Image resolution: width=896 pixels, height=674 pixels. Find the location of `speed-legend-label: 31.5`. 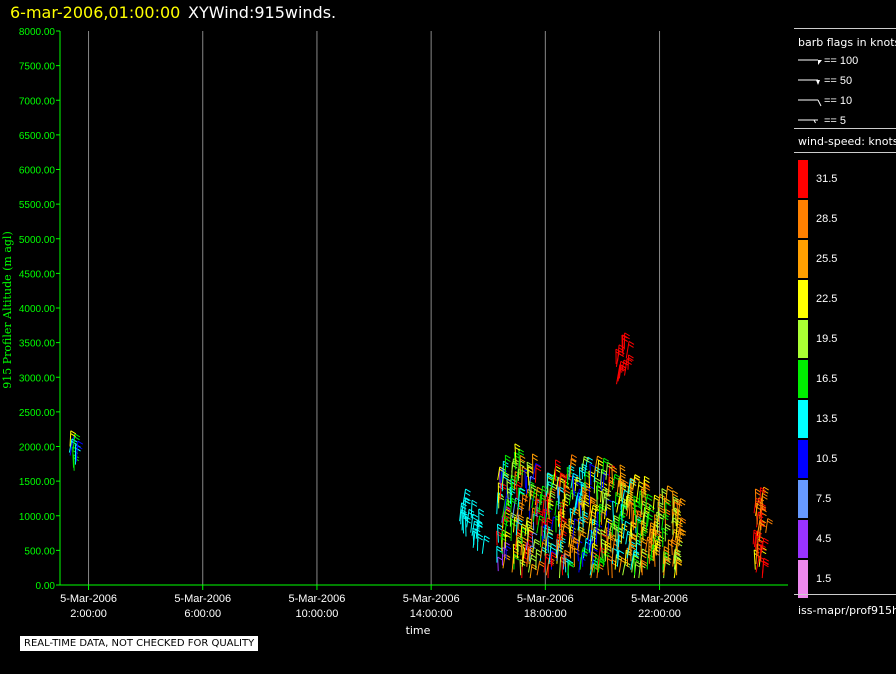

speed-legend-label: 31.5 is located at coordinates (826, 179).